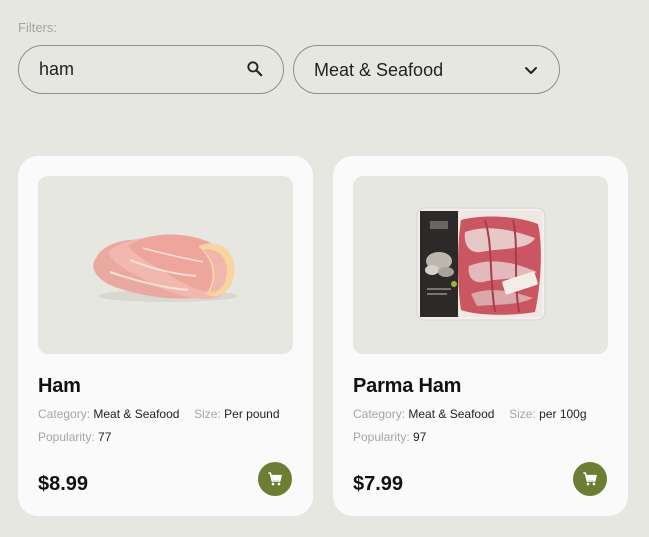  I want to click on product-meta-row: Category: Meat & Seafood Size: Per pound, so click(159, 414).